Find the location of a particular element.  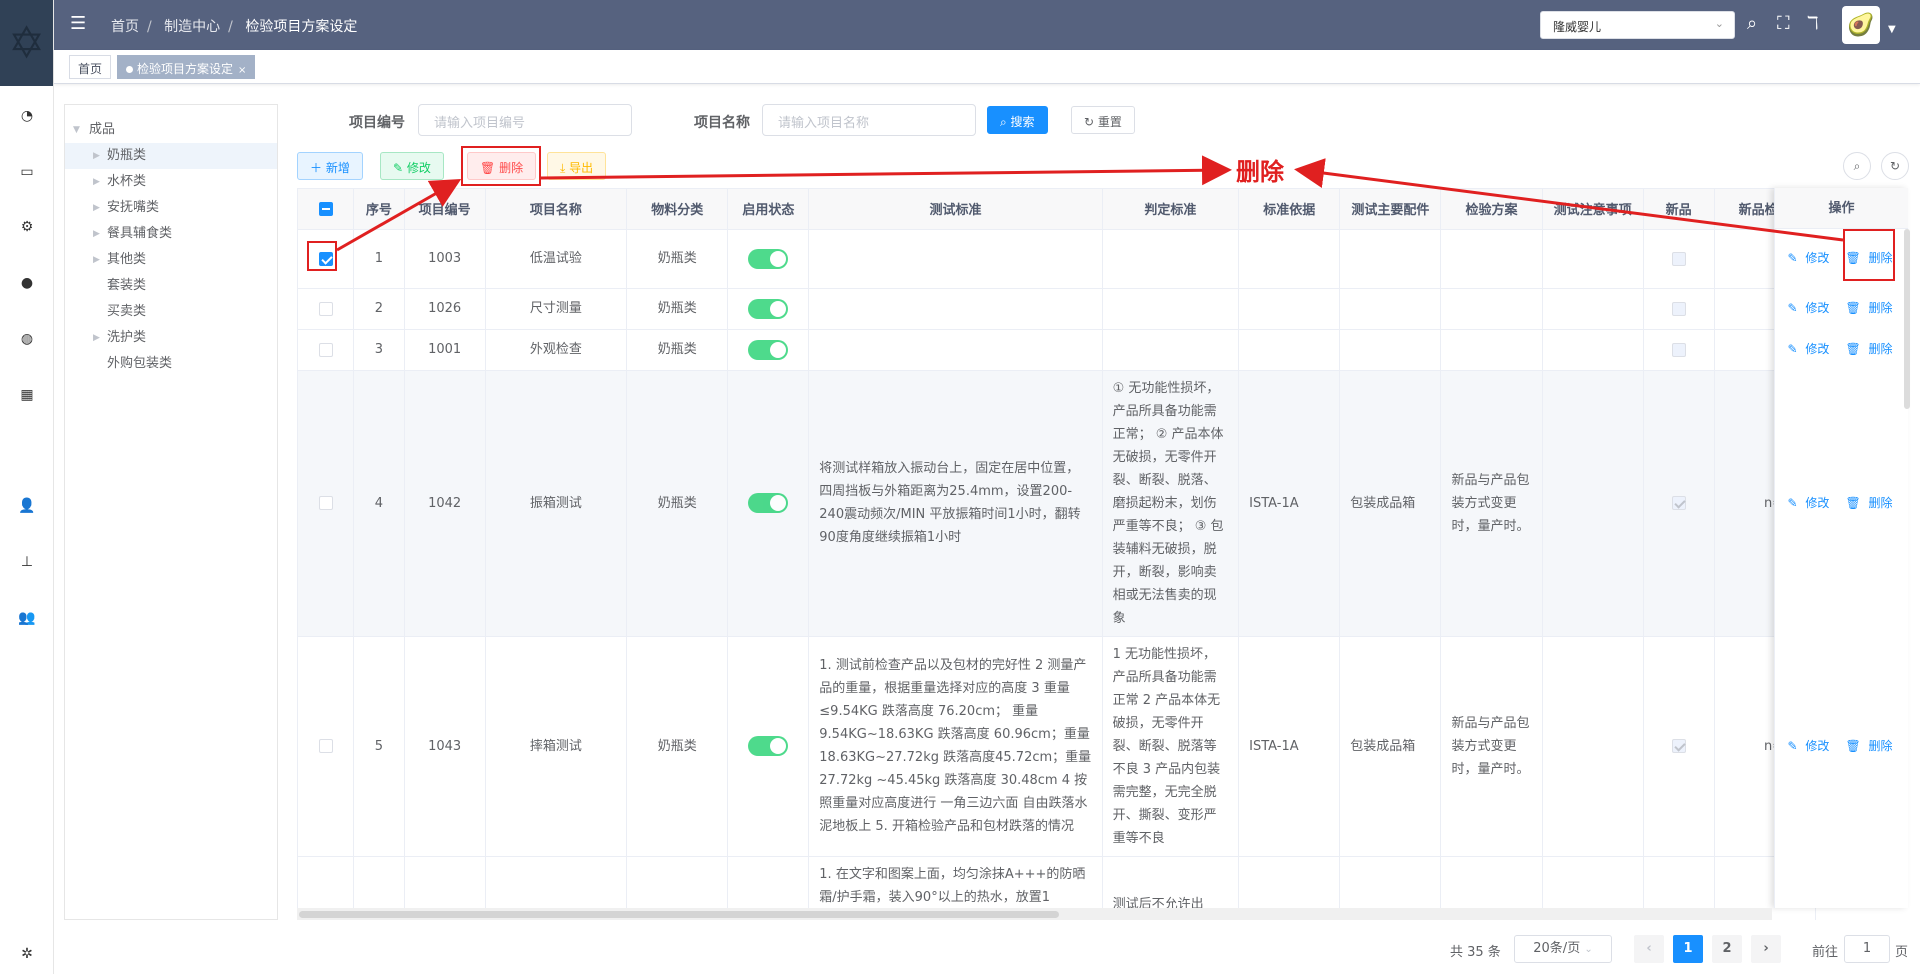

tree-node-anfuzui: ▶ 安抚嘴类 is located at coordinates (171, 208).